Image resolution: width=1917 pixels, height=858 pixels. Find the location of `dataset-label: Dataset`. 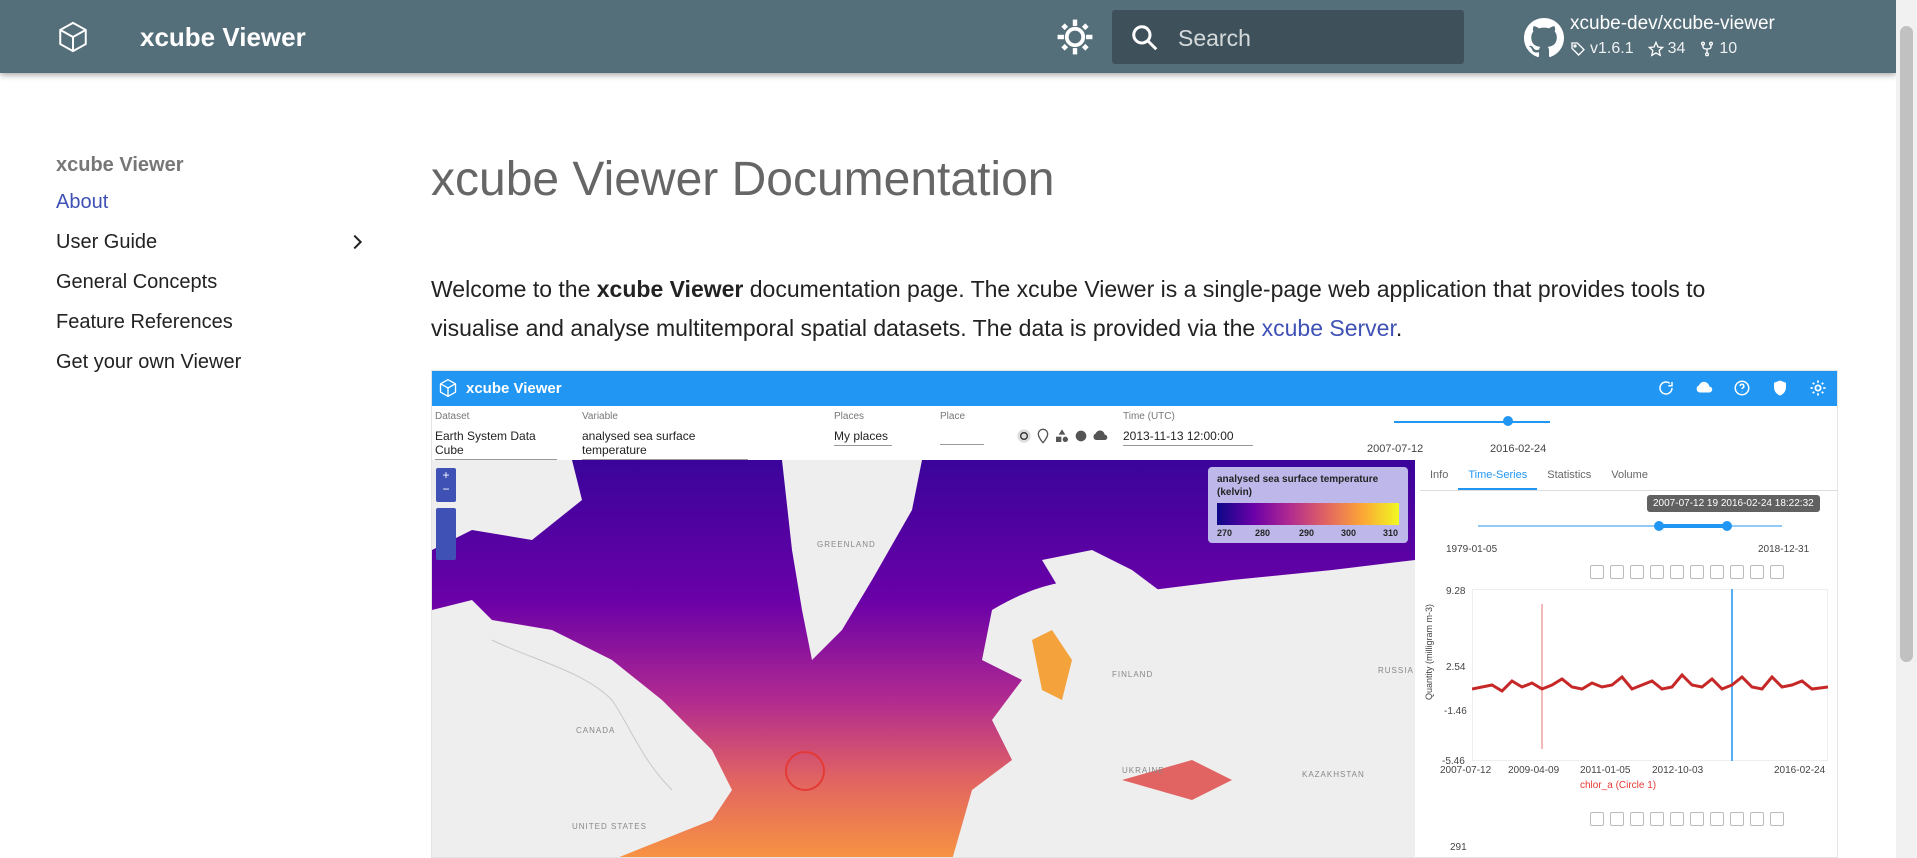

dataset-label: Dataset is located at coordinates (452, 416).